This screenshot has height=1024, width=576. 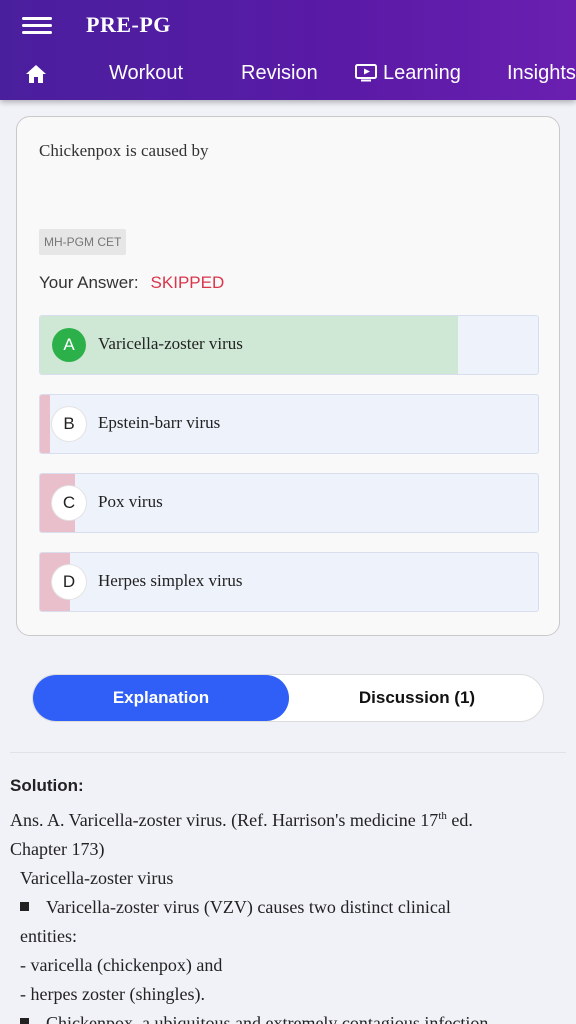 I want to click on video-play-icon, so click(x=366, y=73).